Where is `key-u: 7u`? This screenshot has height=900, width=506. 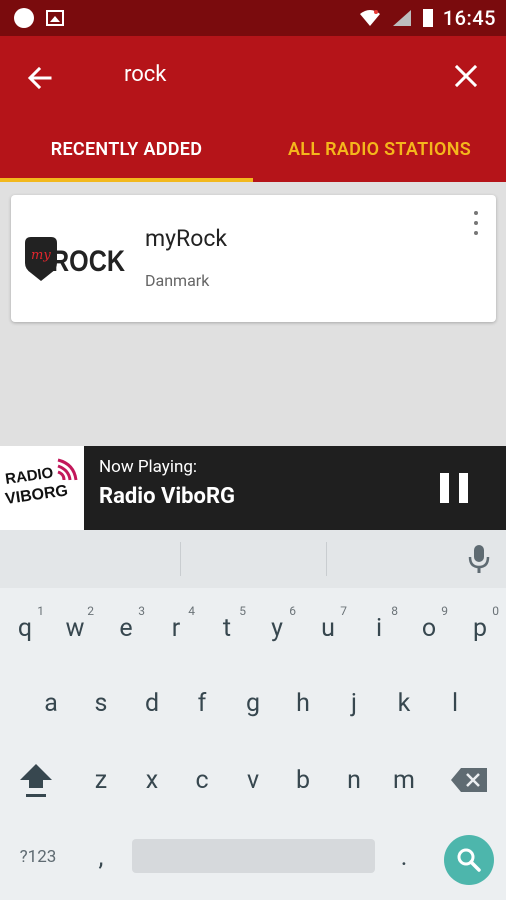 key-u: 7u is located at coordinates (328, 628).